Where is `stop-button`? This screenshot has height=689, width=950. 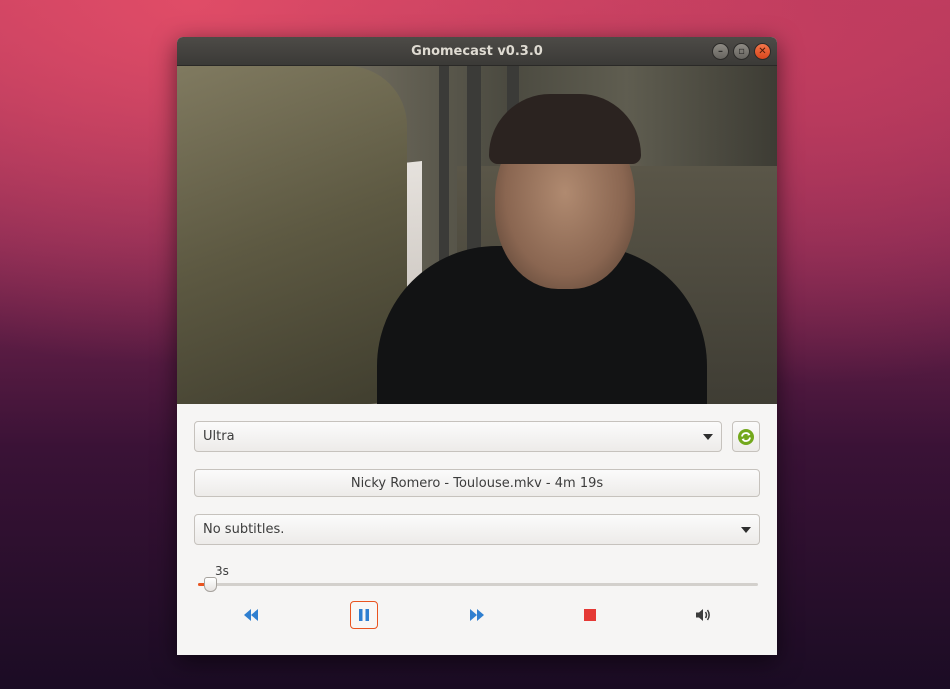 stop-button is located at coordinates (590, 615).